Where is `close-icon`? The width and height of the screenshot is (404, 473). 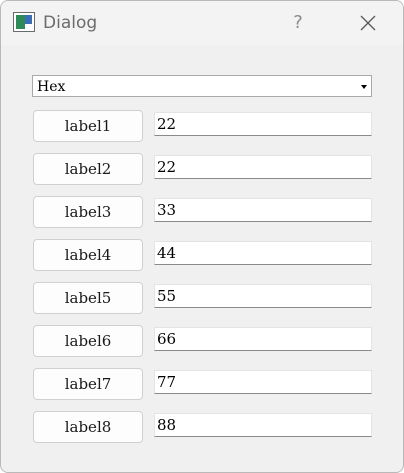 close-icon is located at coordinates (368, 23).